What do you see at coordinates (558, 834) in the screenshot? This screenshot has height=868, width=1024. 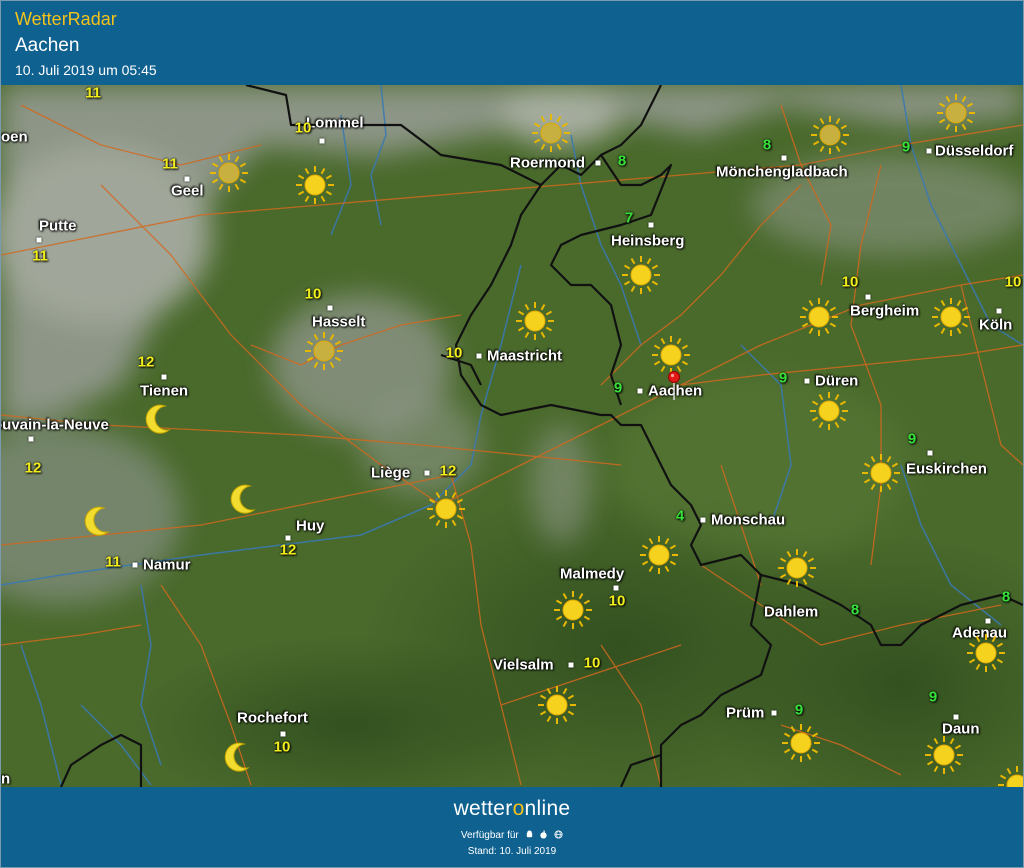 I see `globe-icon` at bounding box center [558, 834].